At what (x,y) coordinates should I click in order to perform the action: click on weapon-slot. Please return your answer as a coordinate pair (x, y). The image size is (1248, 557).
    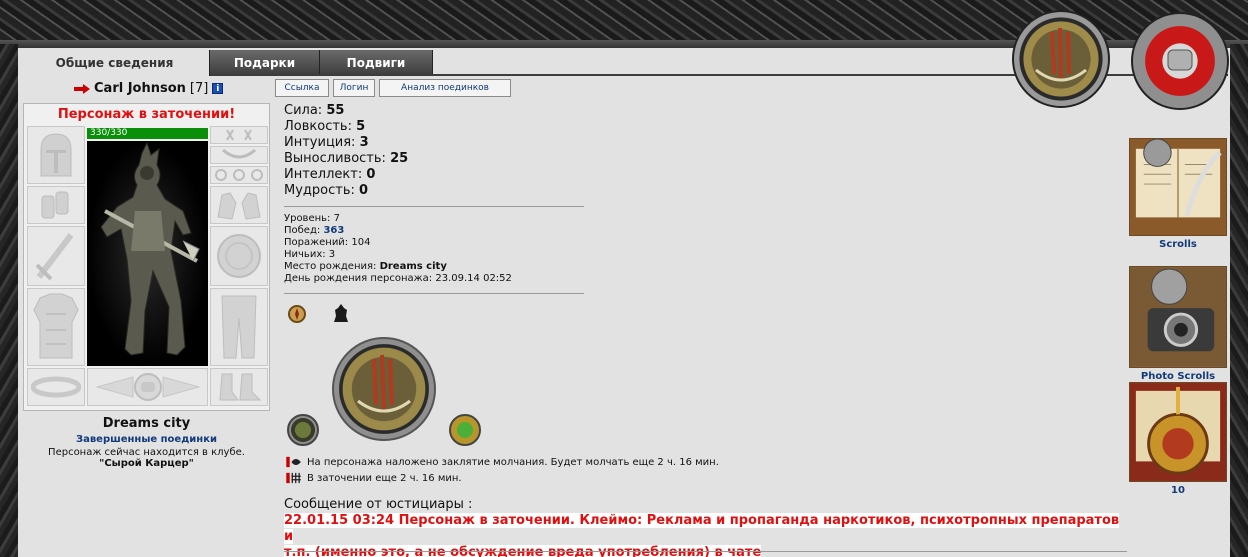
    Looking at the image, I should click on (56, 256).